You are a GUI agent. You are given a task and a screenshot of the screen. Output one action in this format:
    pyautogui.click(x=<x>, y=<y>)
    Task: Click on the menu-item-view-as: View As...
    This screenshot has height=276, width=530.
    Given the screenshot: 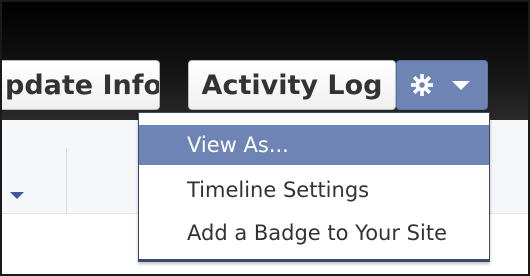 What is the action you would take?
    pyautogui.click(x=314, y=145)
    